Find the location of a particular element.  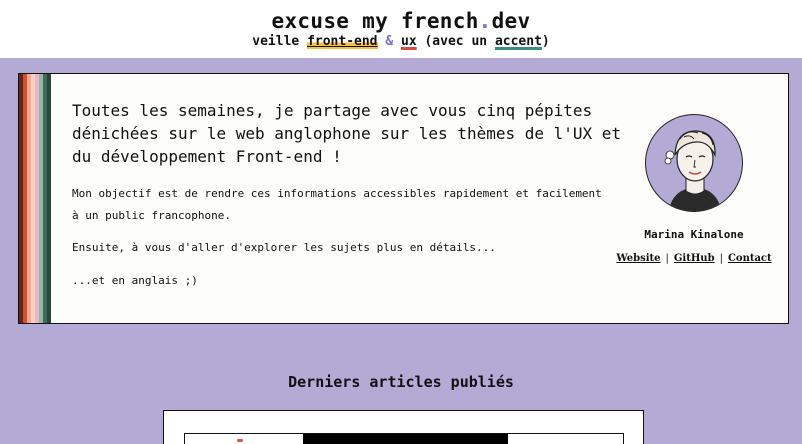

author-name: Marina Kinalone is located at coordinates (694, 234).